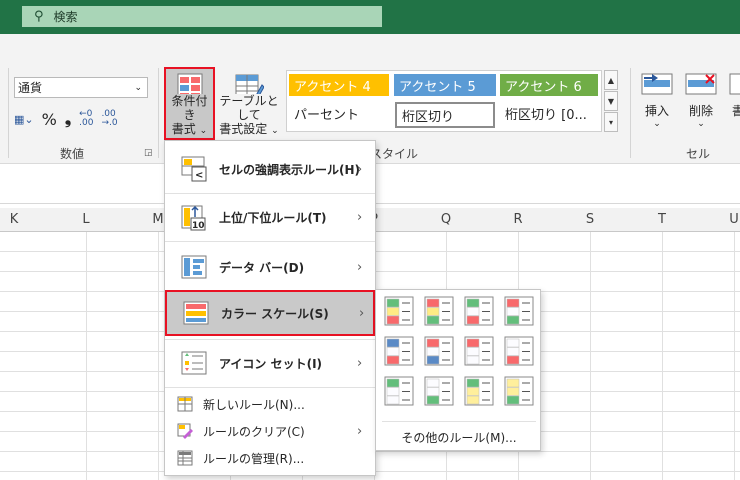 The width and height of the screenshot is (740, 480). What do you see at coordinates (270, 363) in the screenshot?
I see `menu-item-icon-sets: アイコン セット(I) ›` at bounding box center [270, 363].